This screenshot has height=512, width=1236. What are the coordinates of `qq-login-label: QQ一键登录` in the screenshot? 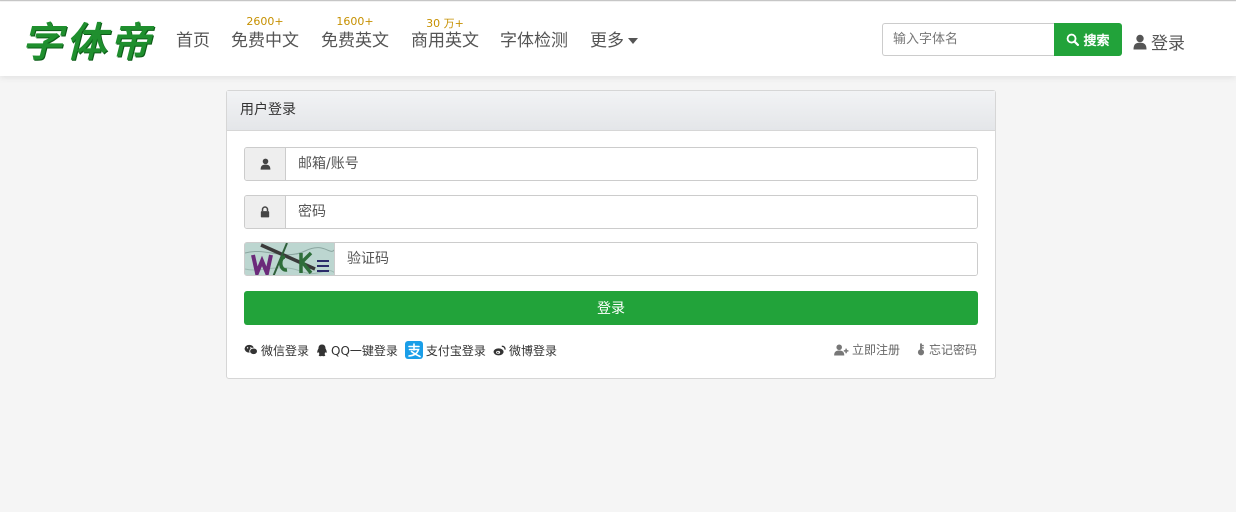 It's located at (364, 350).